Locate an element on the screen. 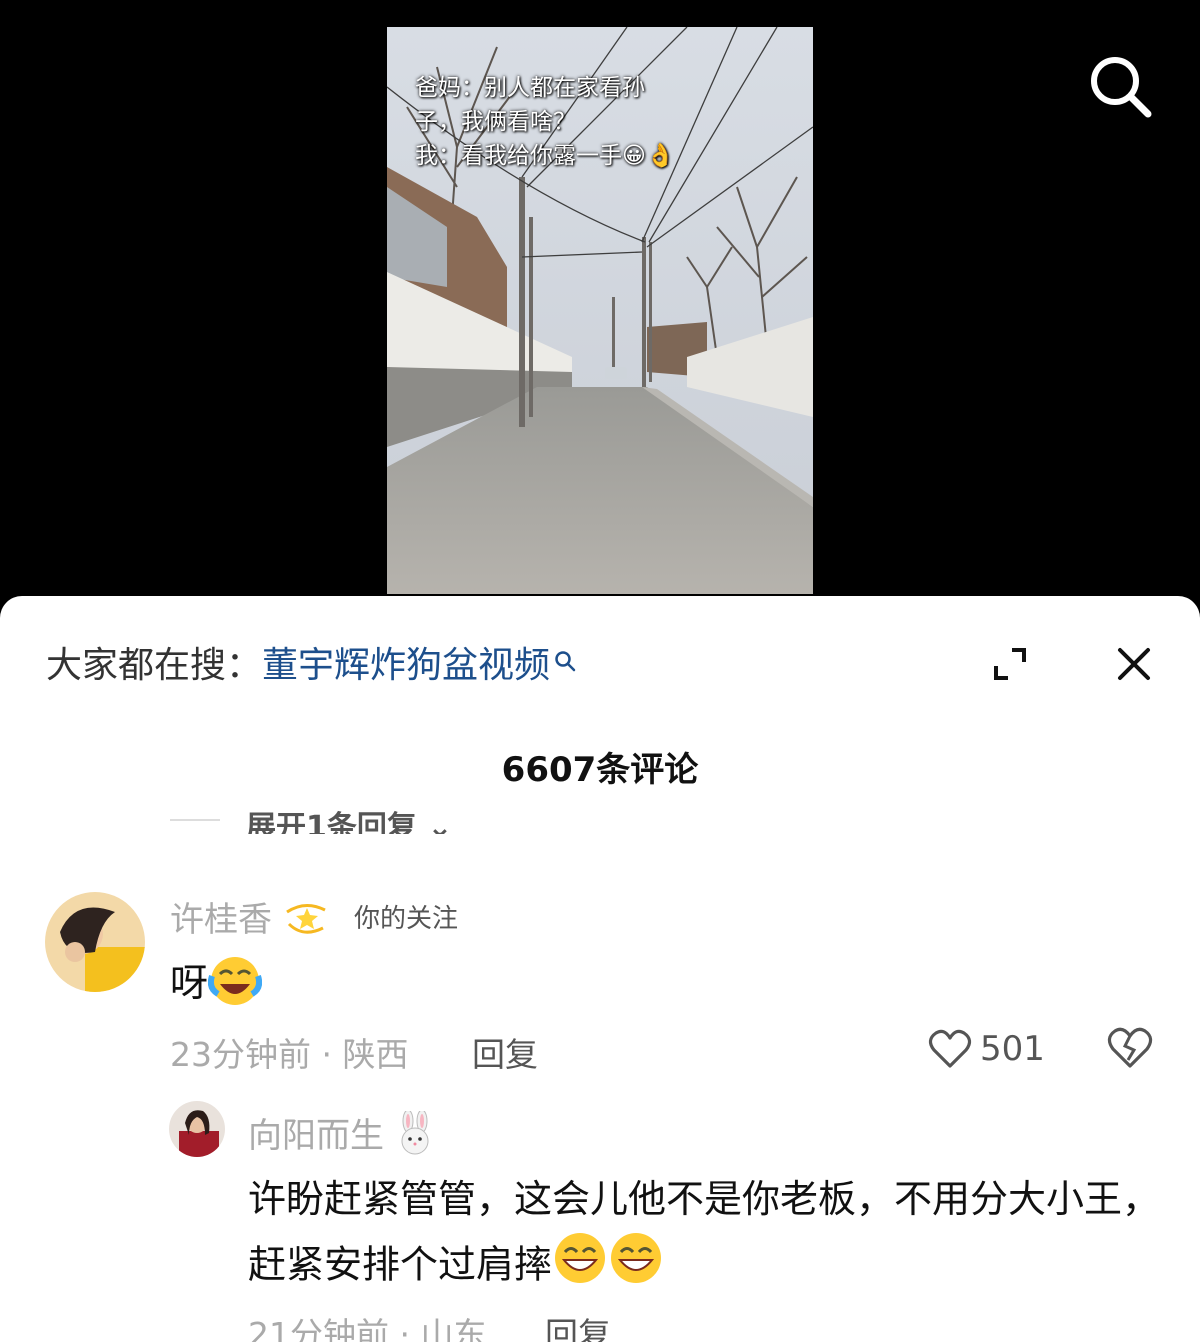 Image resolution: width=1200 pixels, height=1342 pixels. expand-icon is located at coordinates (1010, 664).